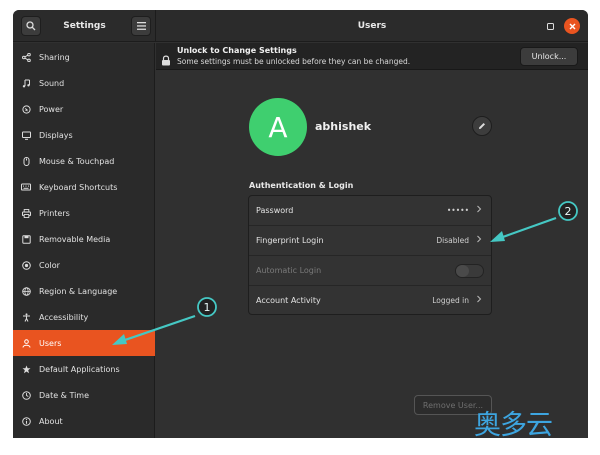 Image resolution: width=600 pixels, height=455 pixels. Describe the element at coordinates (237, 50) in the screenshot. I see `infobar-title: Unlock to Change Settings` at that location.